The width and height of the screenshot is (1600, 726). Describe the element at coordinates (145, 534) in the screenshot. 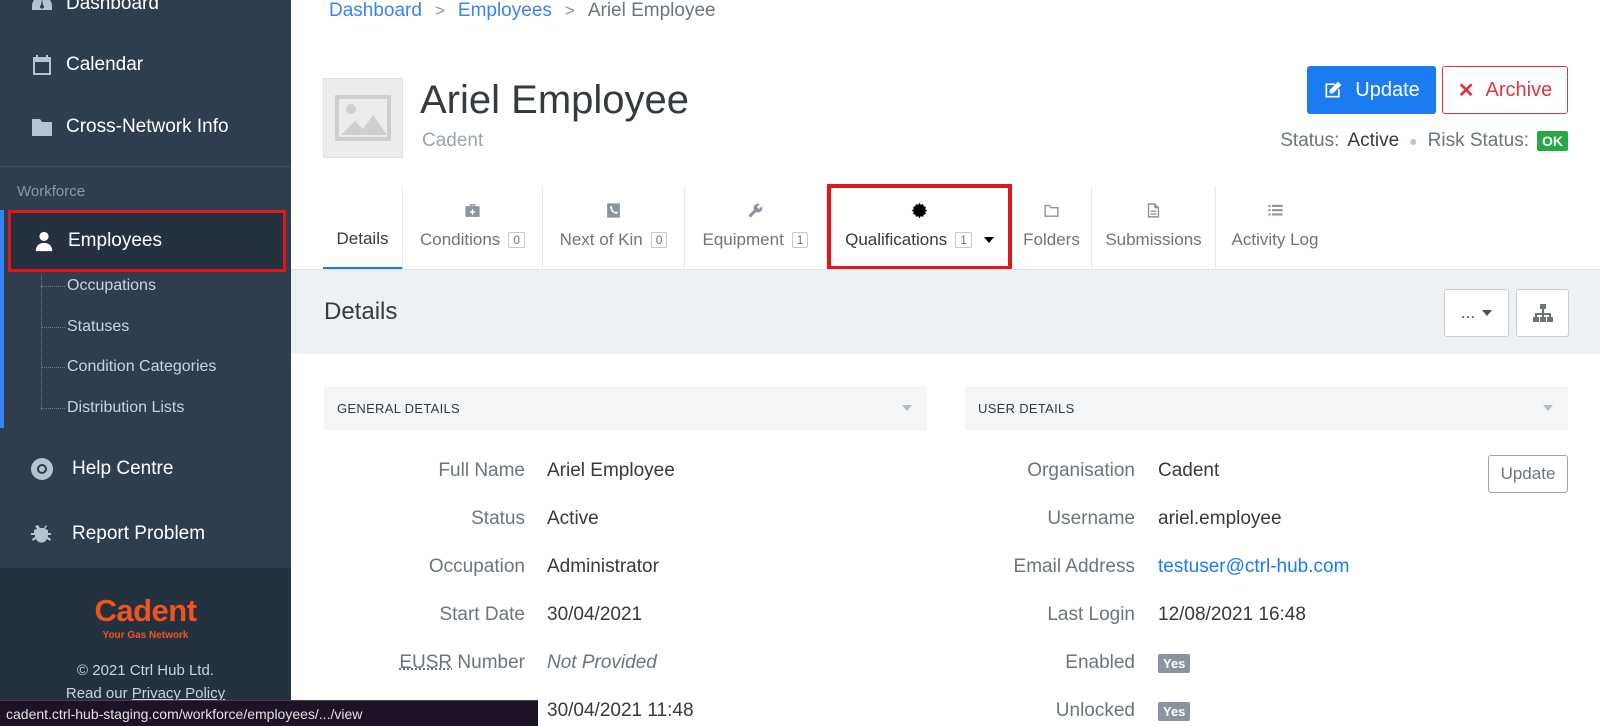

I see `sidebar-item-report-problem: Report Problem` at that location.